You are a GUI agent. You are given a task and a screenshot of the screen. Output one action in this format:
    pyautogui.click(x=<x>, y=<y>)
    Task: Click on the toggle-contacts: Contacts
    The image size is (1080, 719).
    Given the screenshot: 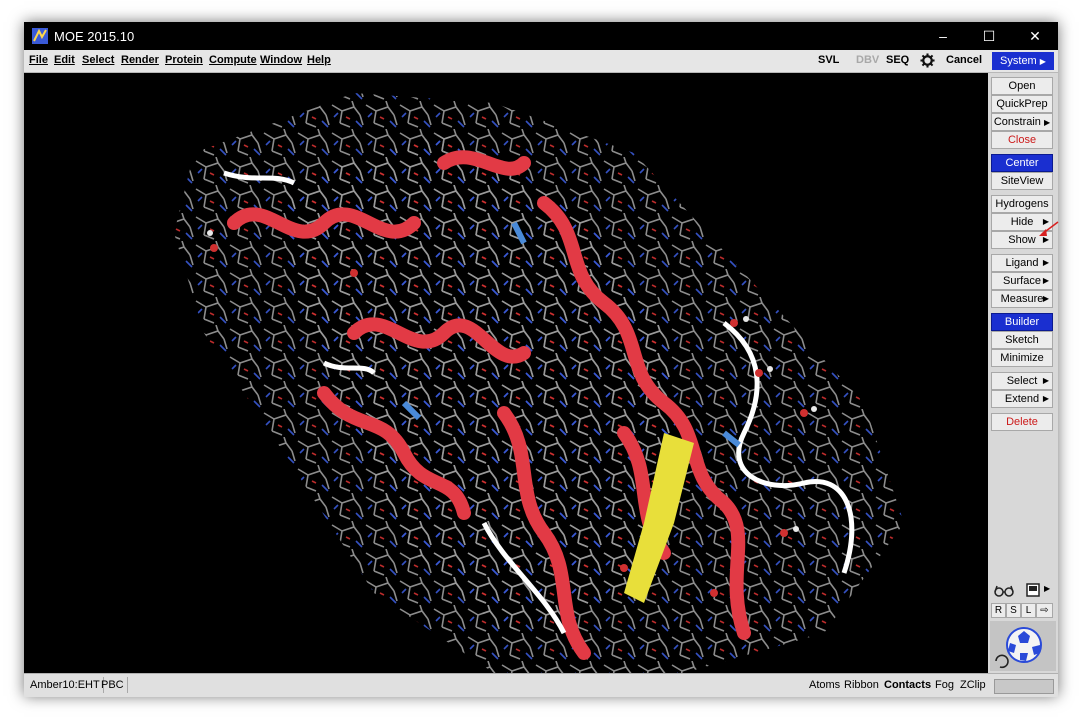 What is the action you would take?
    pyautogui.click(x=907, y=685)
    